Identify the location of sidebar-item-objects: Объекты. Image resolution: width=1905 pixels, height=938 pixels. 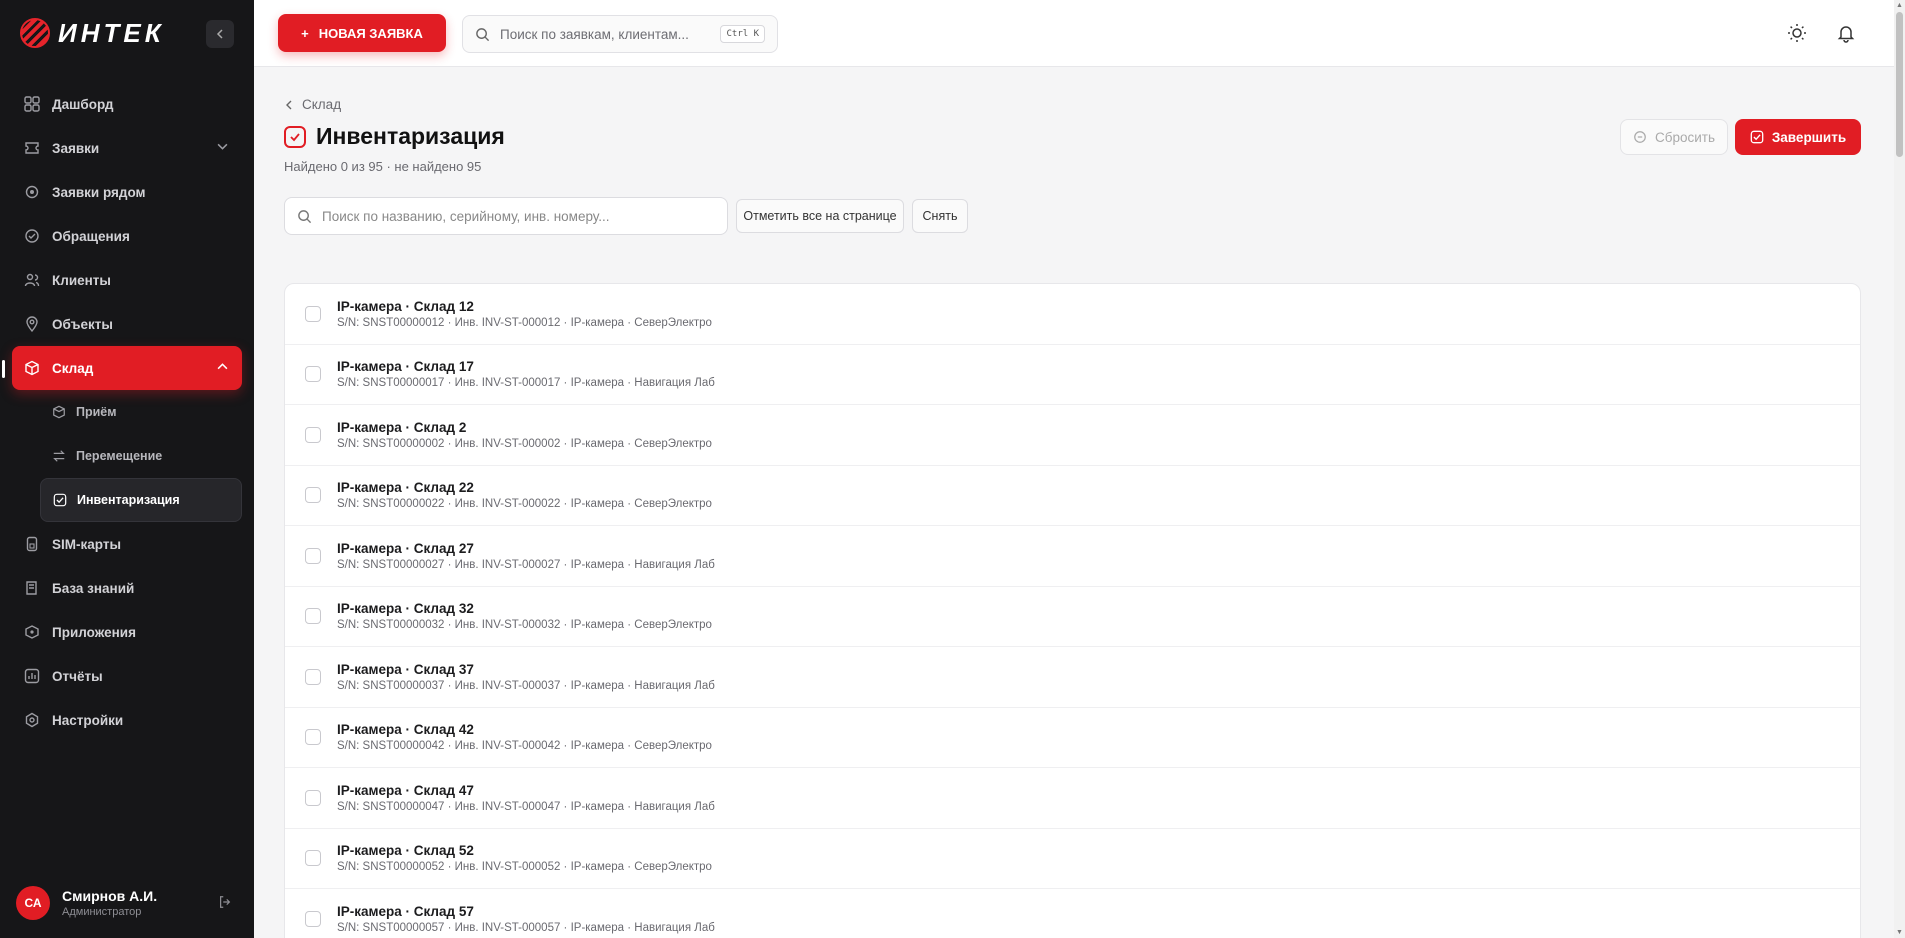
(127, 324).